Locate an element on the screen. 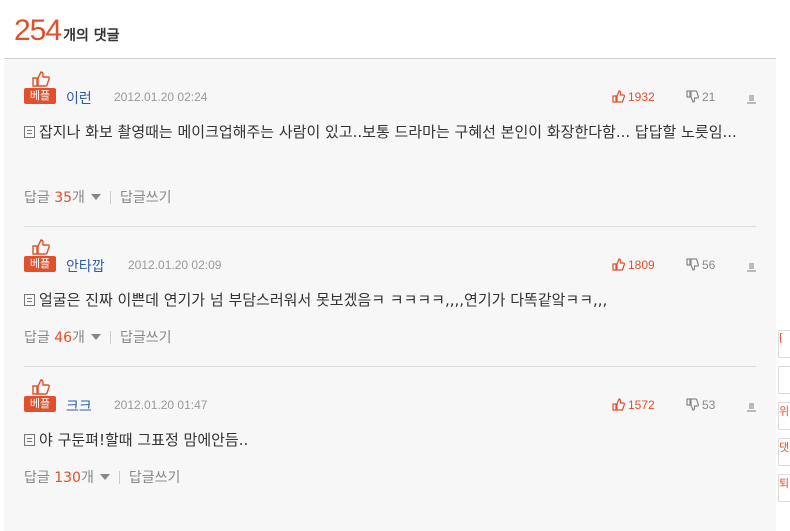  side-tab-label: [ is located at coordinates (781, 337).